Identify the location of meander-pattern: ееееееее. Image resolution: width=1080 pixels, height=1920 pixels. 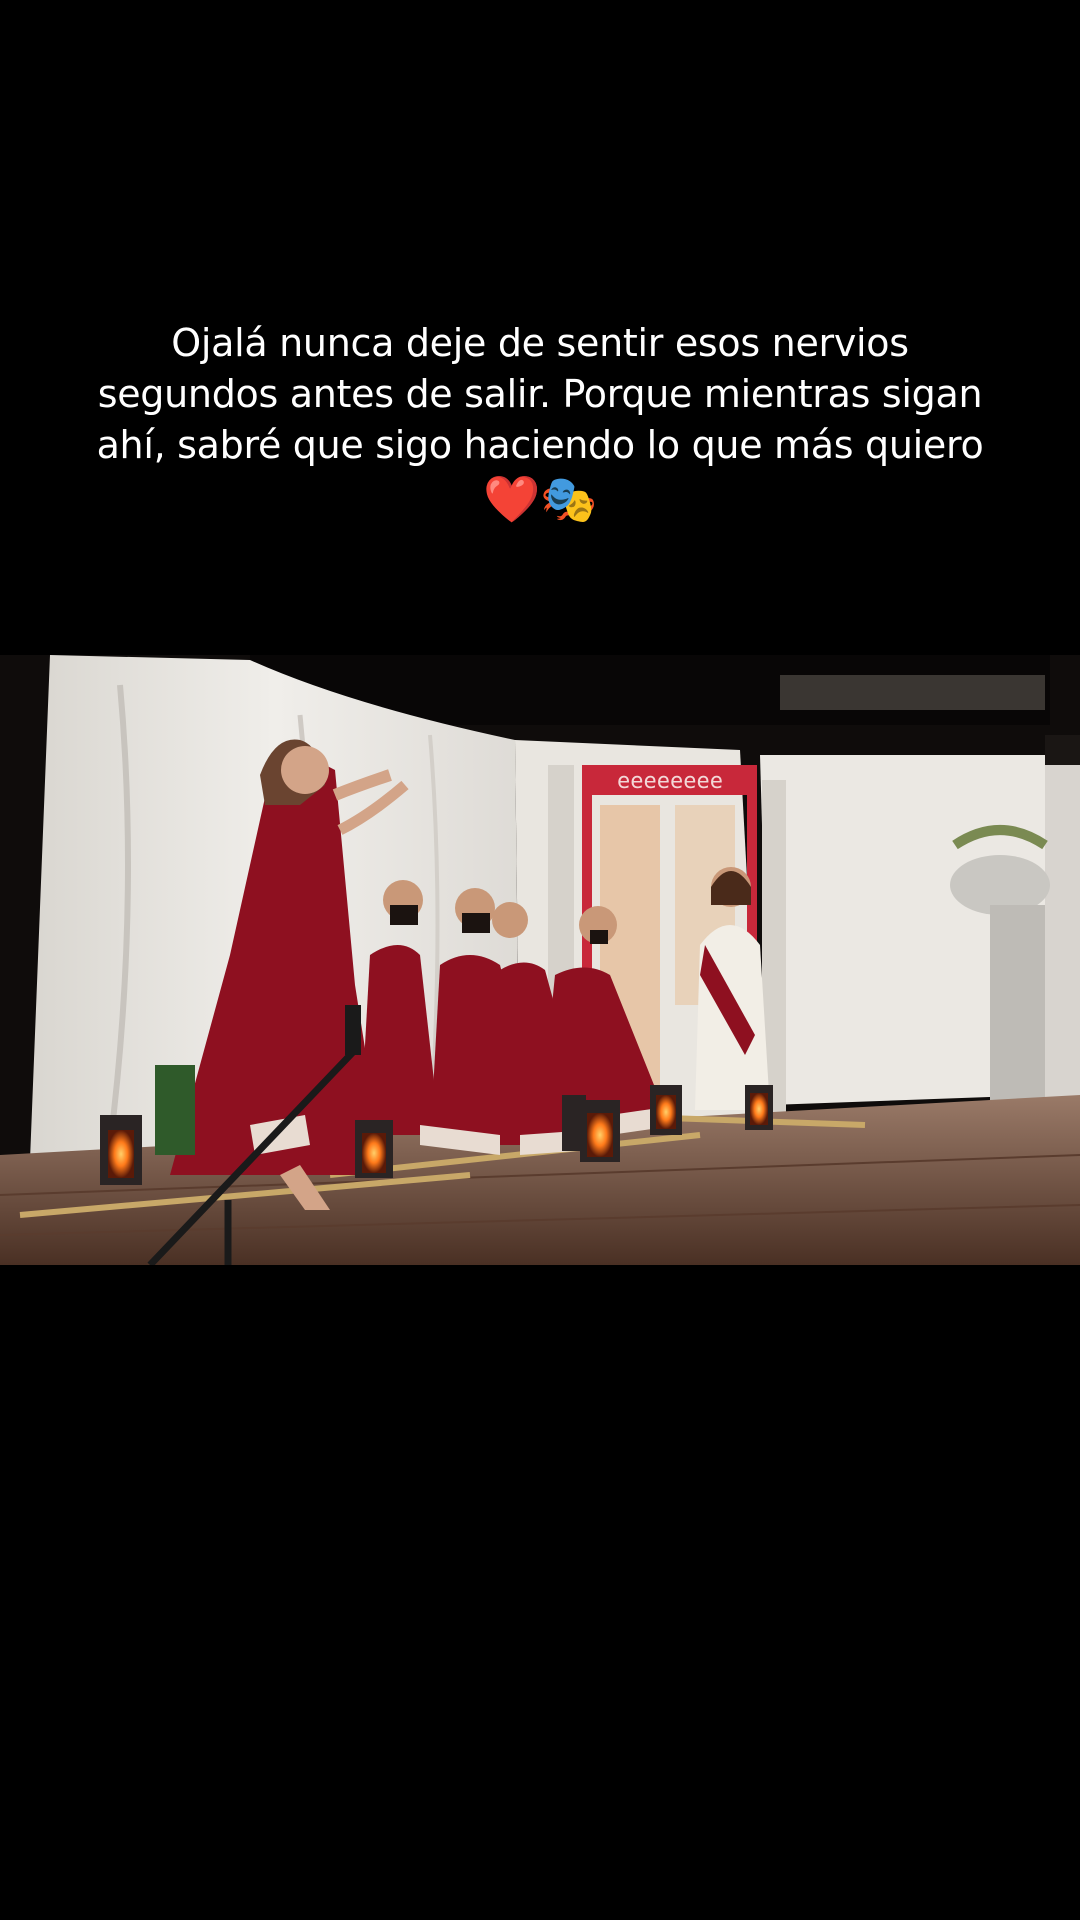
(670, 781).